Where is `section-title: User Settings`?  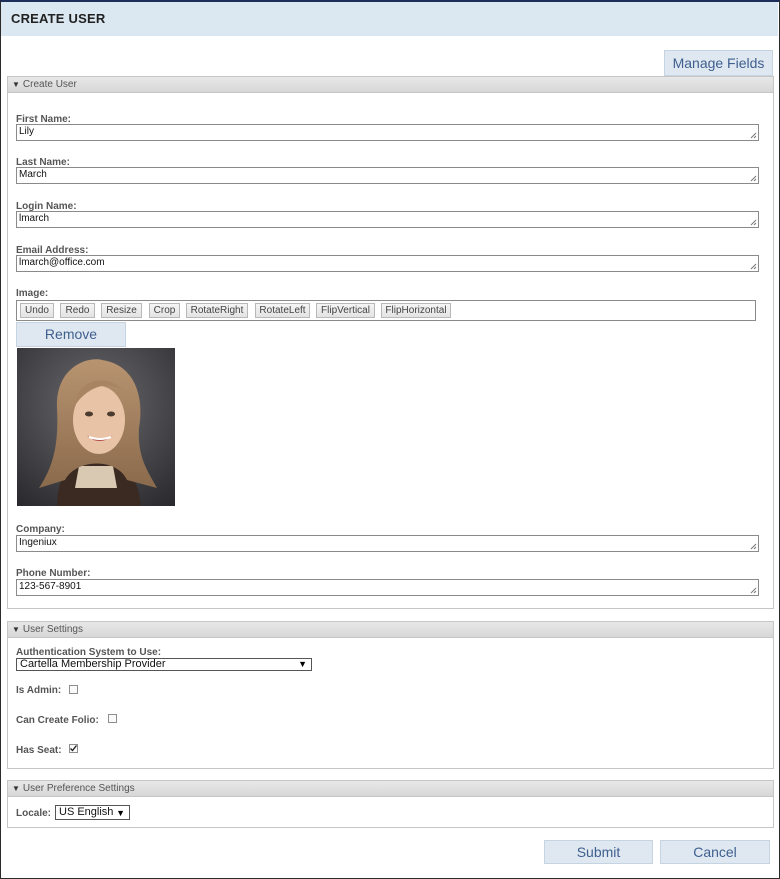
section-title: User Settings is located at coordinates (52, 629).